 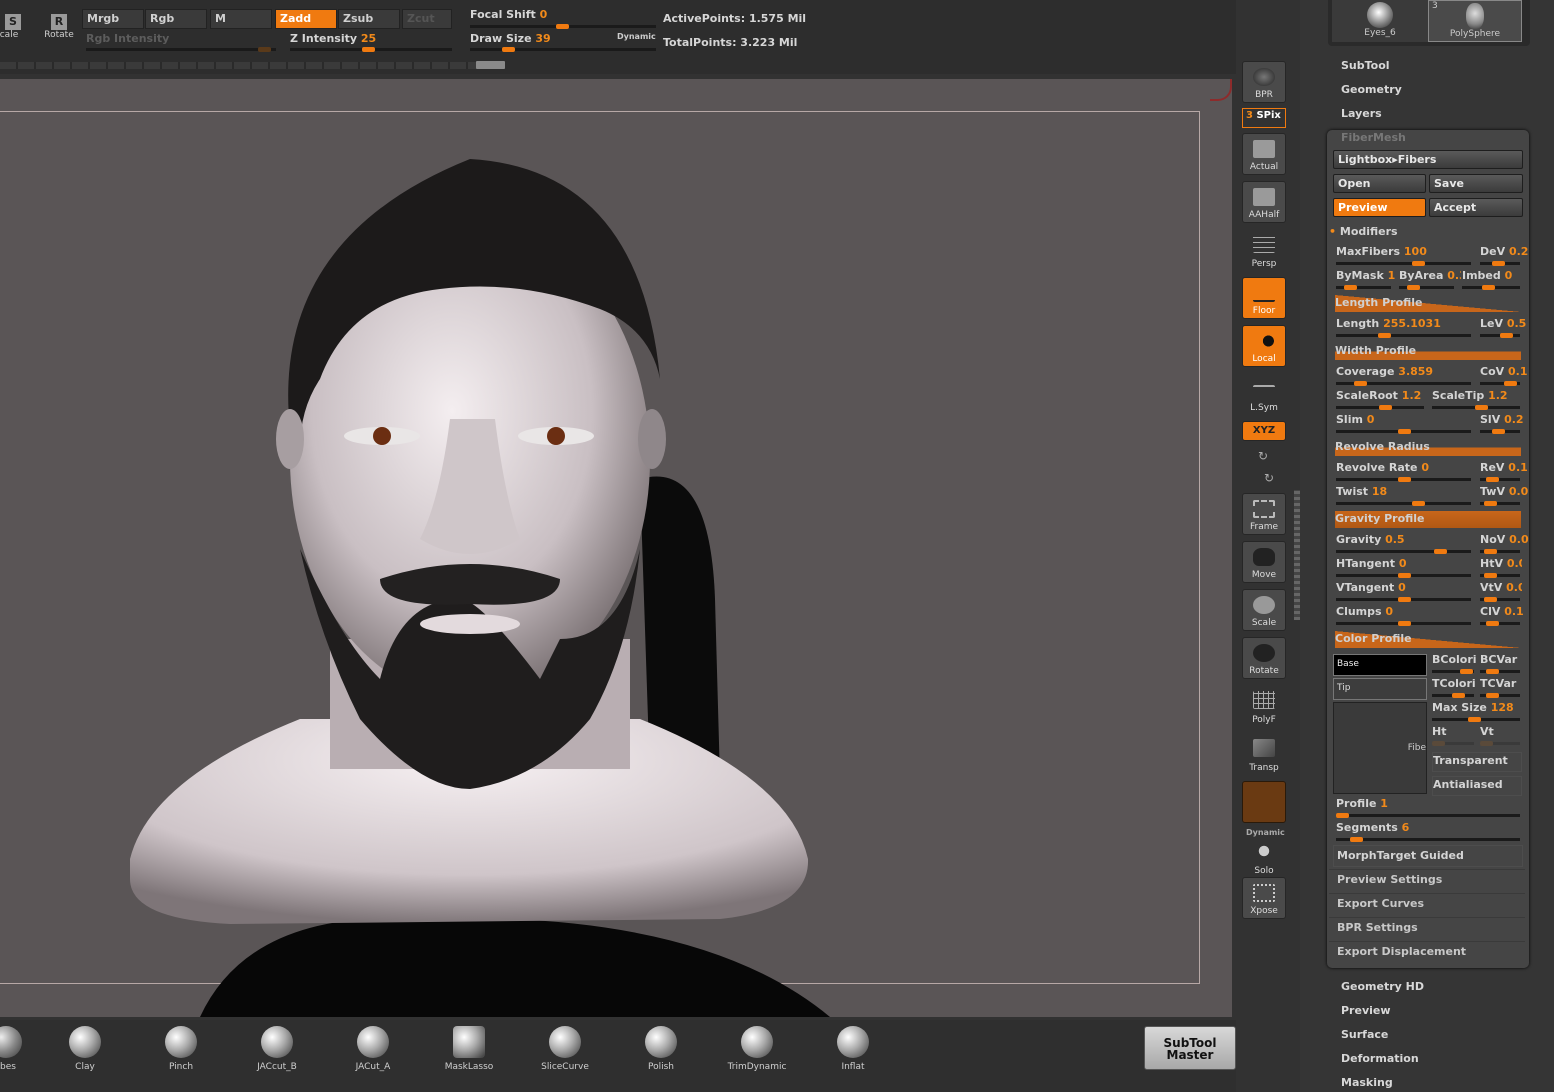 I want to click on lev-knob, so click(x=1506, y=335).